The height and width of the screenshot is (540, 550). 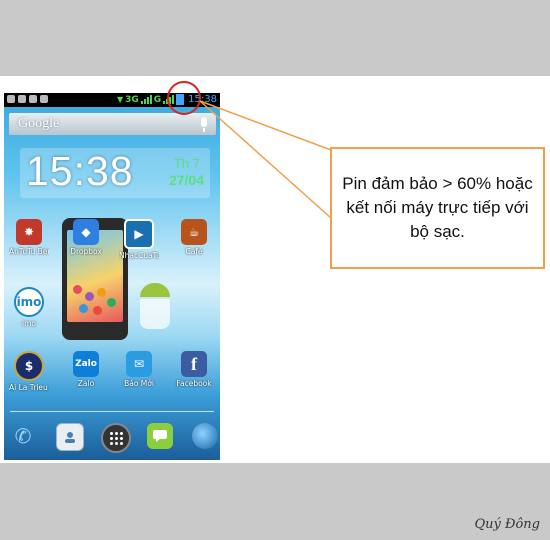 What do you see at coordinates (265, 159) in the screenshot?
I see `callout-pointer` at bounding box center [265, 159].